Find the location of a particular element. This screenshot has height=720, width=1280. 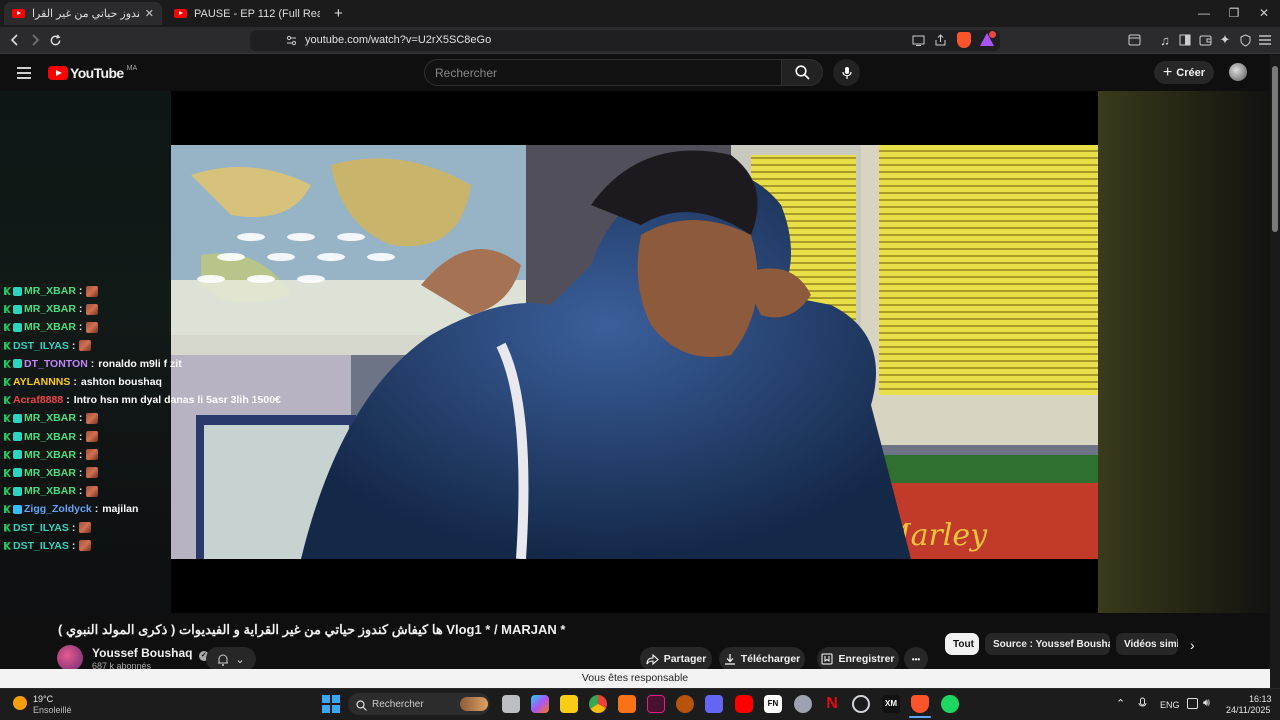

chip-all: Tout is located at coordinates (962, 644).